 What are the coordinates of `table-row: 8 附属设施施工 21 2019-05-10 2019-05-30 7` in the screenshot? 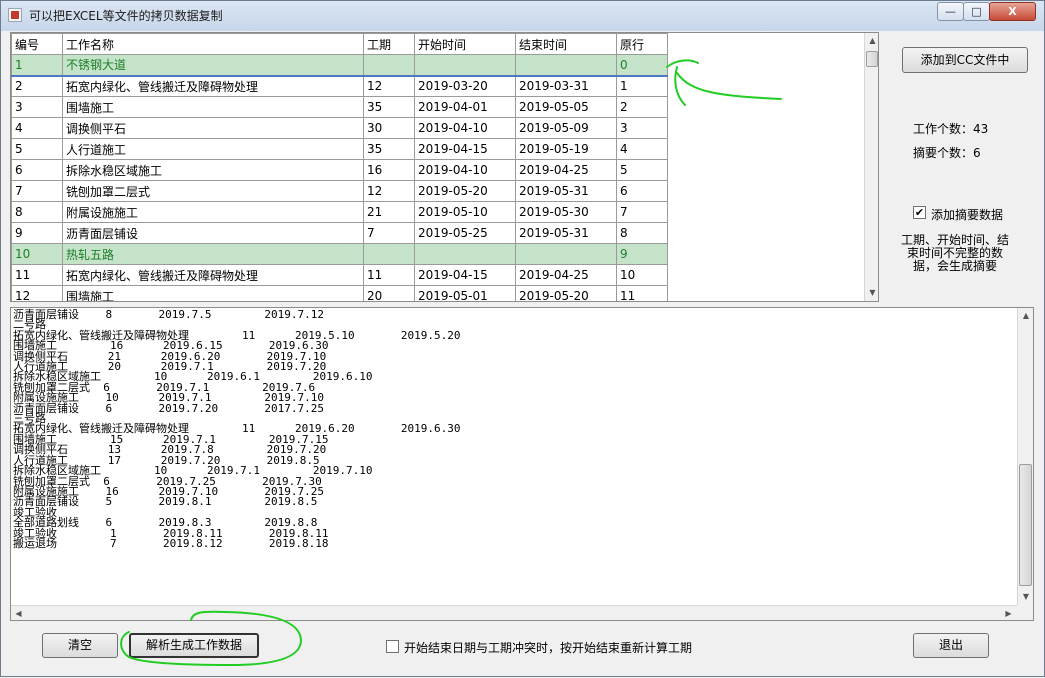 It's located at (339, 212).